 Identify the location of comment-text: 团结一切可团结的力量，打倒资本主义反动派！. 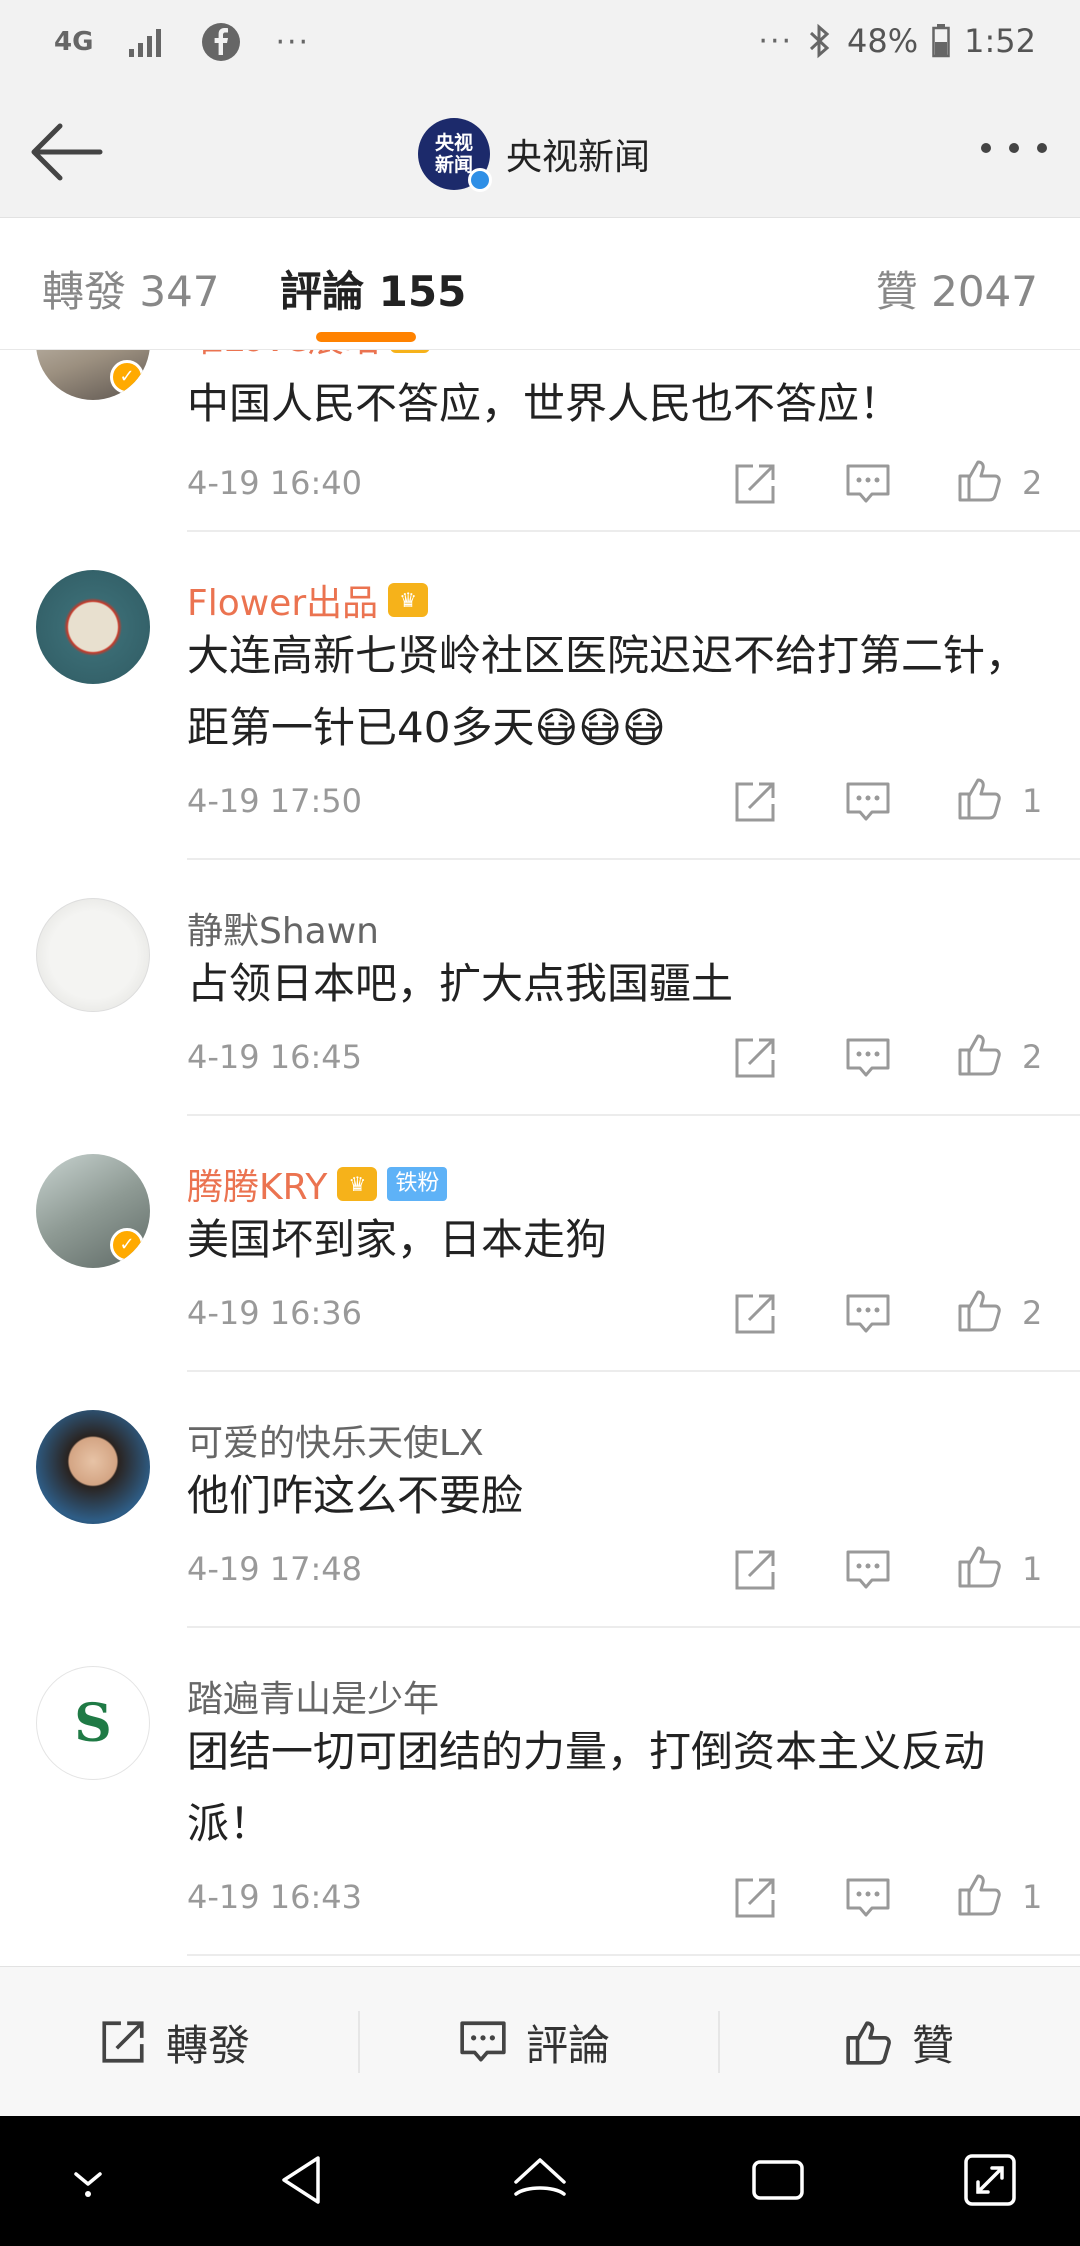
(586, 1787).